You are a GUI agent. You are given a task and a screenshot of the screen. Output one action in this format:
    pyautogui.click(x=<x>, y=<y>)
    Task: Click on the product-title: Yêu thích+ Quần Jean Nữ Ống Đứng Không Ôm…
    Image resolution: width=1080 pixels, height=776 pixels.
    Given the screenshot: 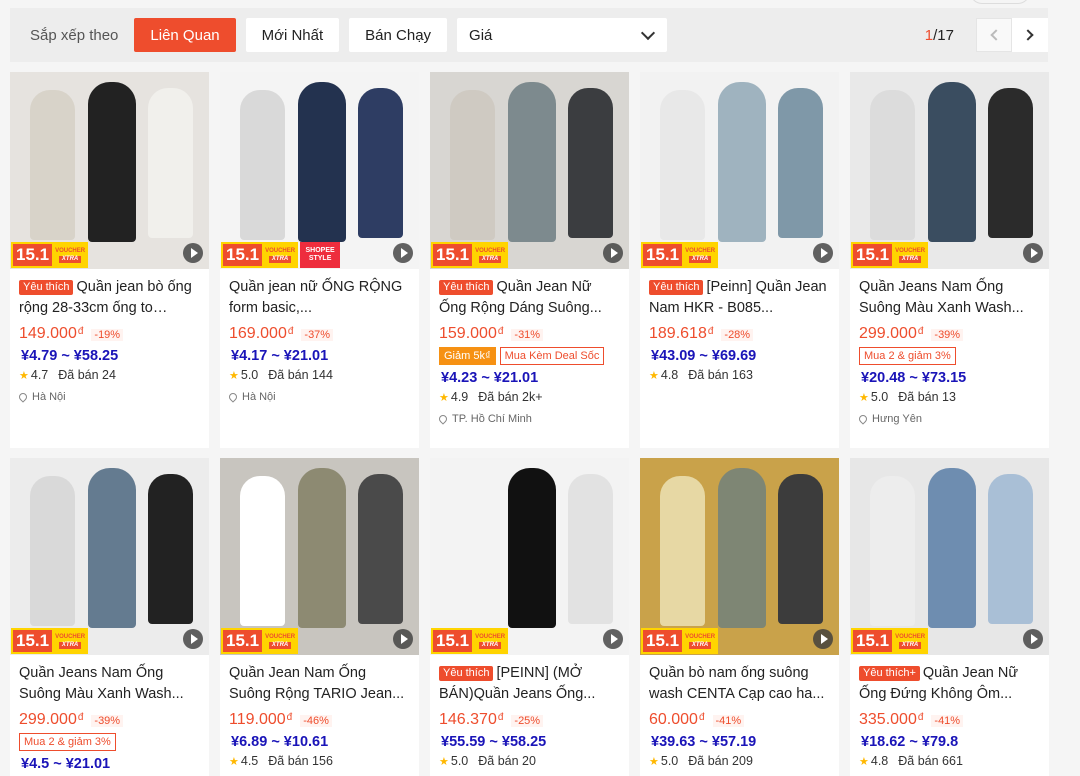 What is the action you would take?
    pyautogui.click(x=950, y=684)
    